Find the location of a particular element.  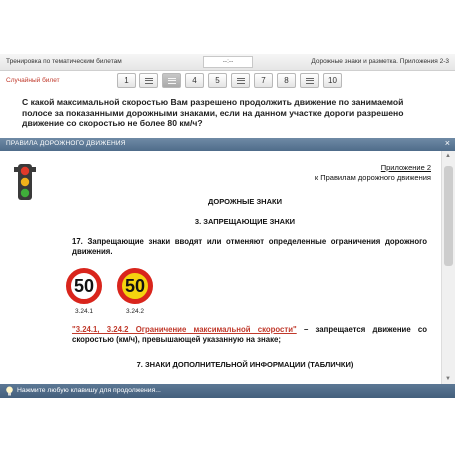

scroll-down-icon: ▼ is located at coordinates (448, 379).